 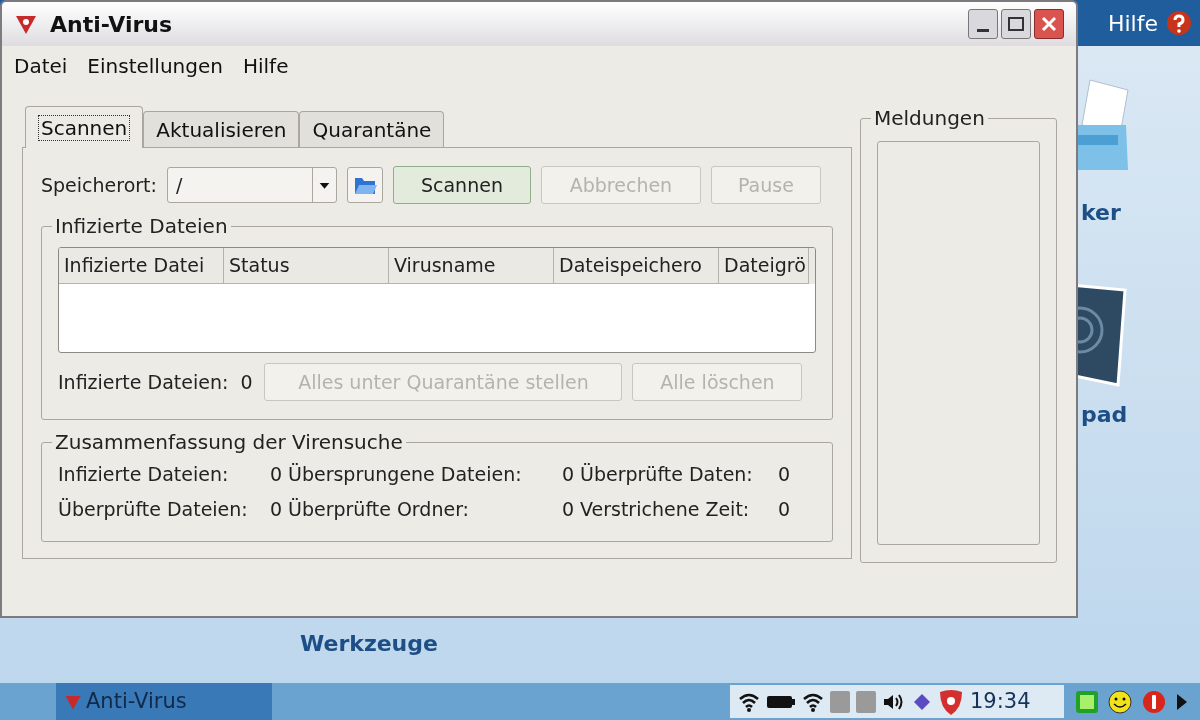 What do you see at coordinates (369, 643) in the screenshot?
I see `desktop-icon-label: Werkzeuge` at bounding box center [369, 643].